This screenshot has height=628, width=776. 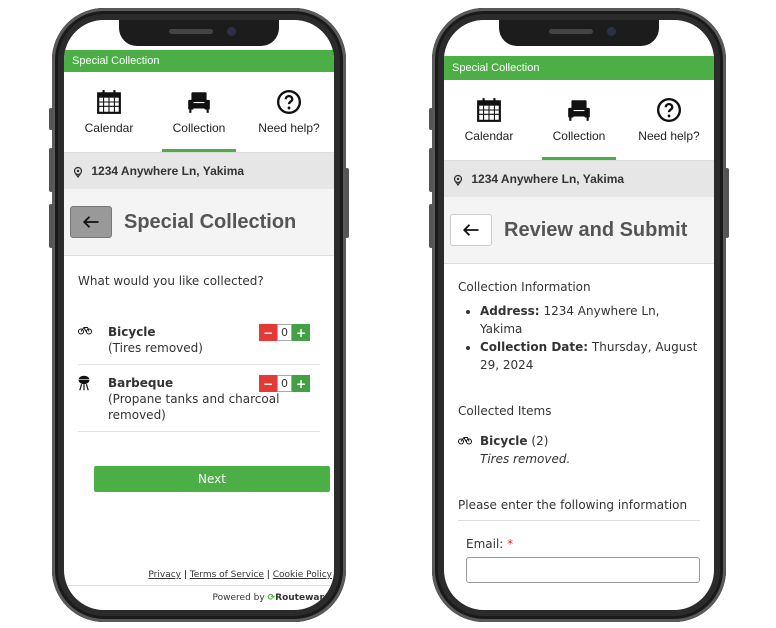 I want to click on powered-by: Powered by ⟳Routeware, so click(x=199, y=597).